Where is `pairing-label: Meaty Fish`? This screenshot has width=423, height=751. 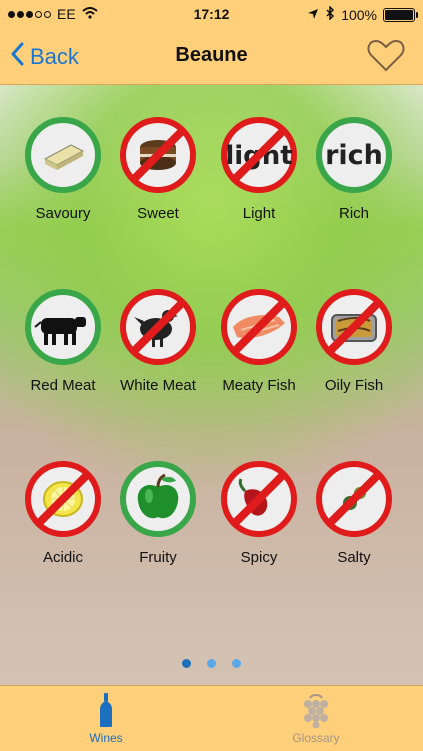
pairing-label: Meaty Fish is located at coordinates (259, 385).